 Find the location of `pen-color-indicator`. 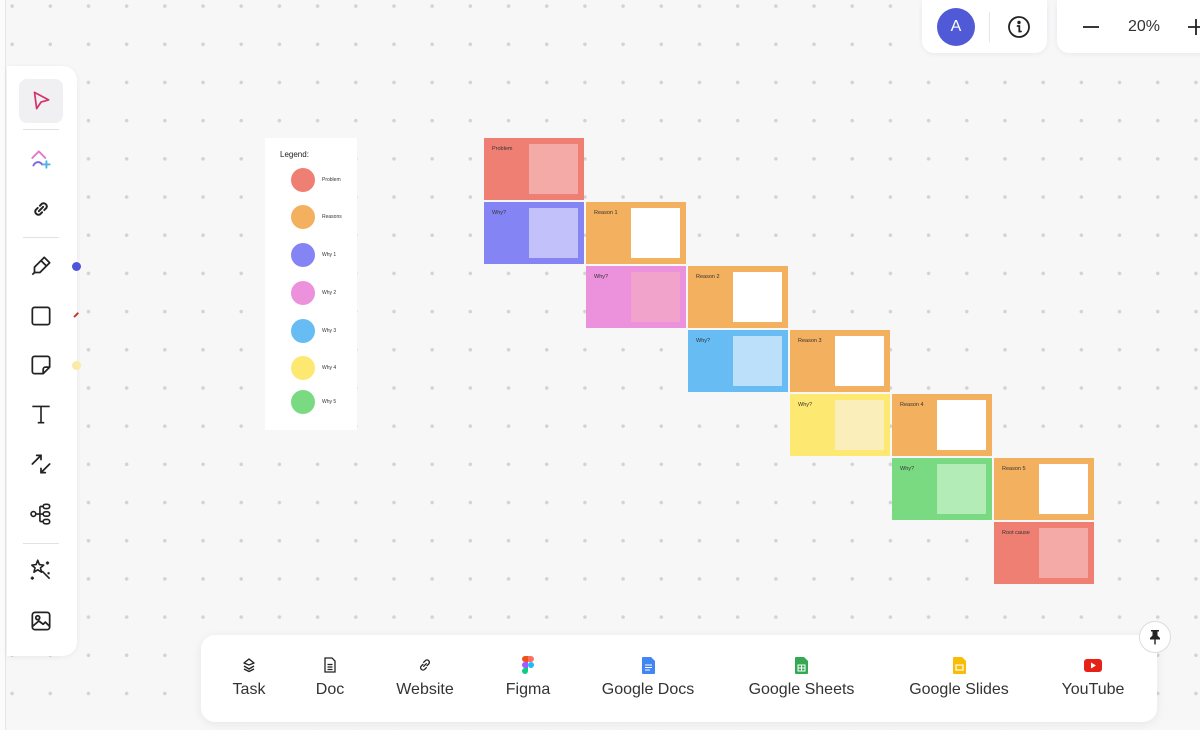

pen-color-indicator is located at coordinates (76, 266).